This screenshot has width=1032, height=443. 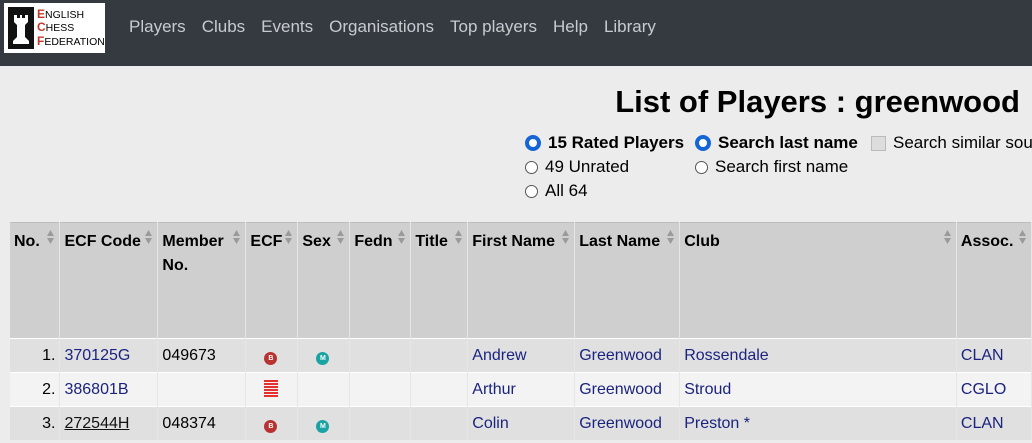 What do you see at coordinates (521, 280) in the screenshot?
I see `col-first-name: First Name` at bounding box center [521, 280].